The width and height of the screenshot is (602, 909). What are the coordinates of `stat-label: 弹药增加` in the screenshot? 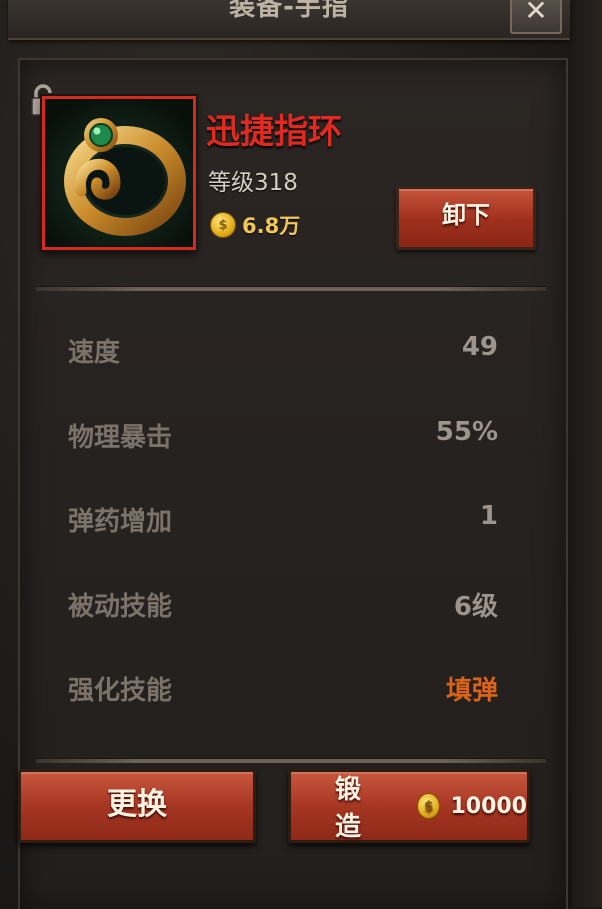 It's located at (120, 522).